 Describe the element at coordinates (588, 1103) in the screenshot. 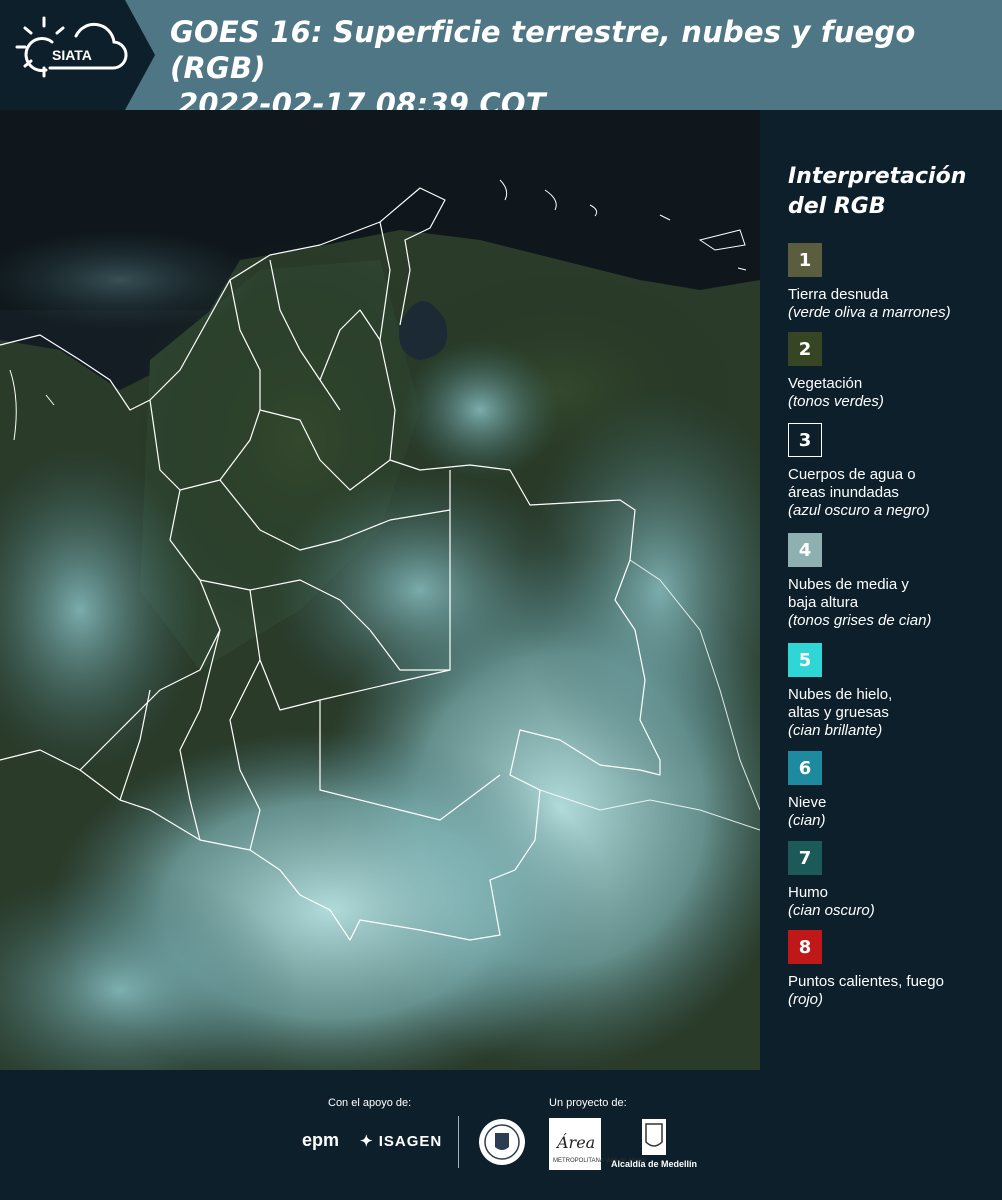

I see `project-label: Un proyecto de:` at that location.